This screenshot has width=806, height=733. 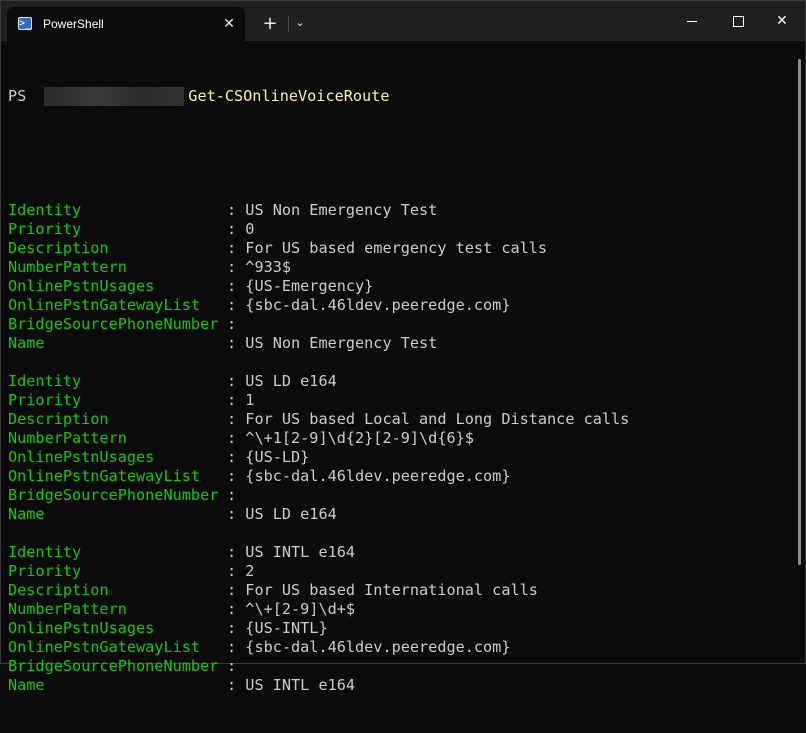 I want to click on property-value: ^\+1[2-9]\d{2}[2-9]\d{6}$, so click(x=359, y=438).